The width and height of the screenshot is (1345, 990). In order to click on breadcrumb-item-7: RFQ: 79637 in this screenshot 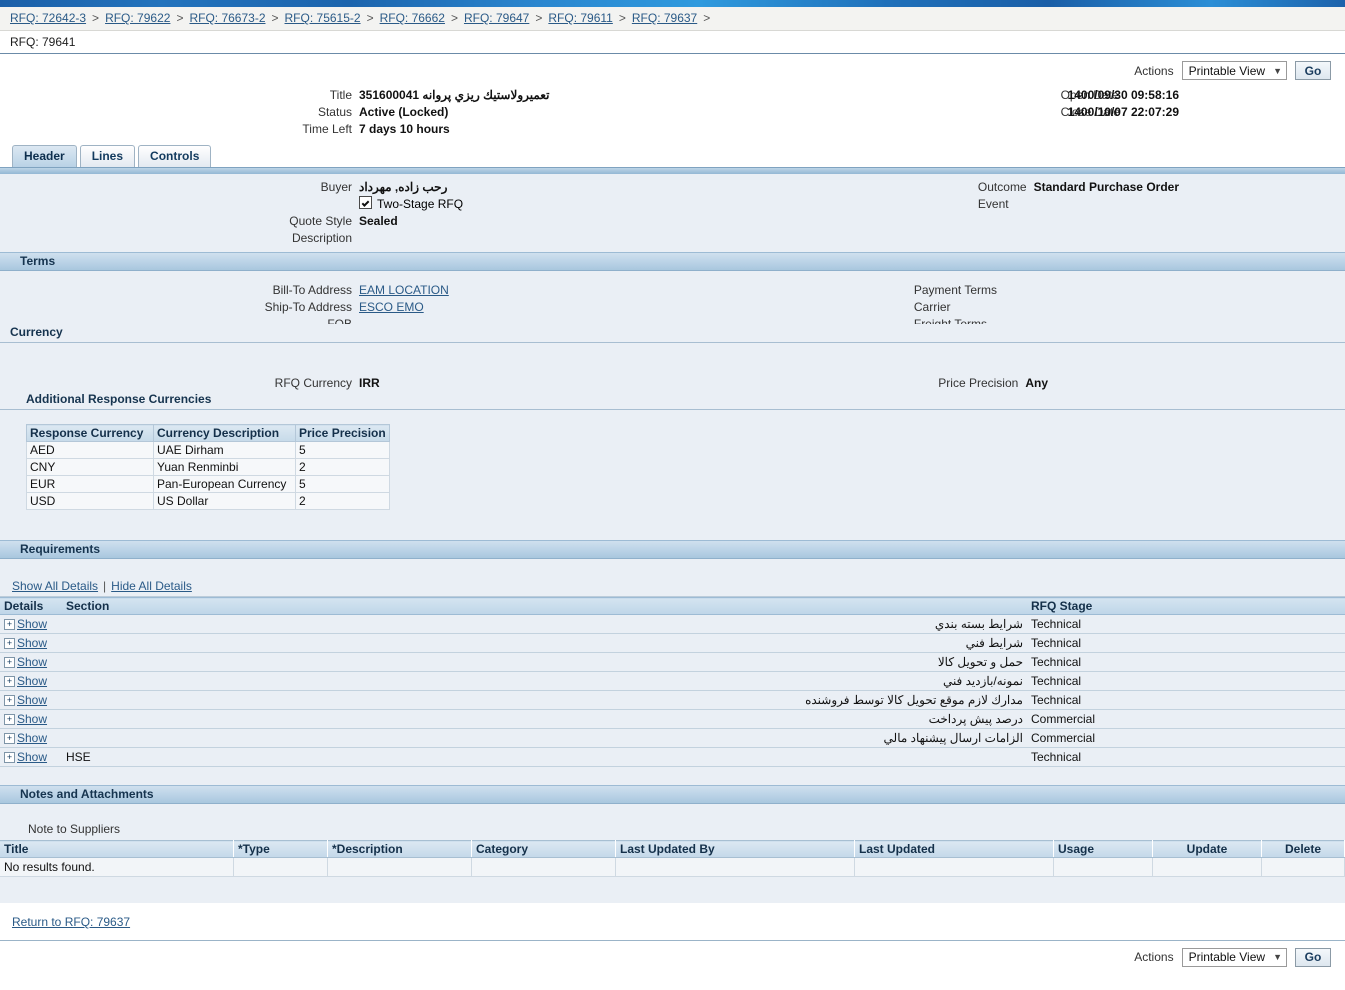, I will do `click(664, 18)`.